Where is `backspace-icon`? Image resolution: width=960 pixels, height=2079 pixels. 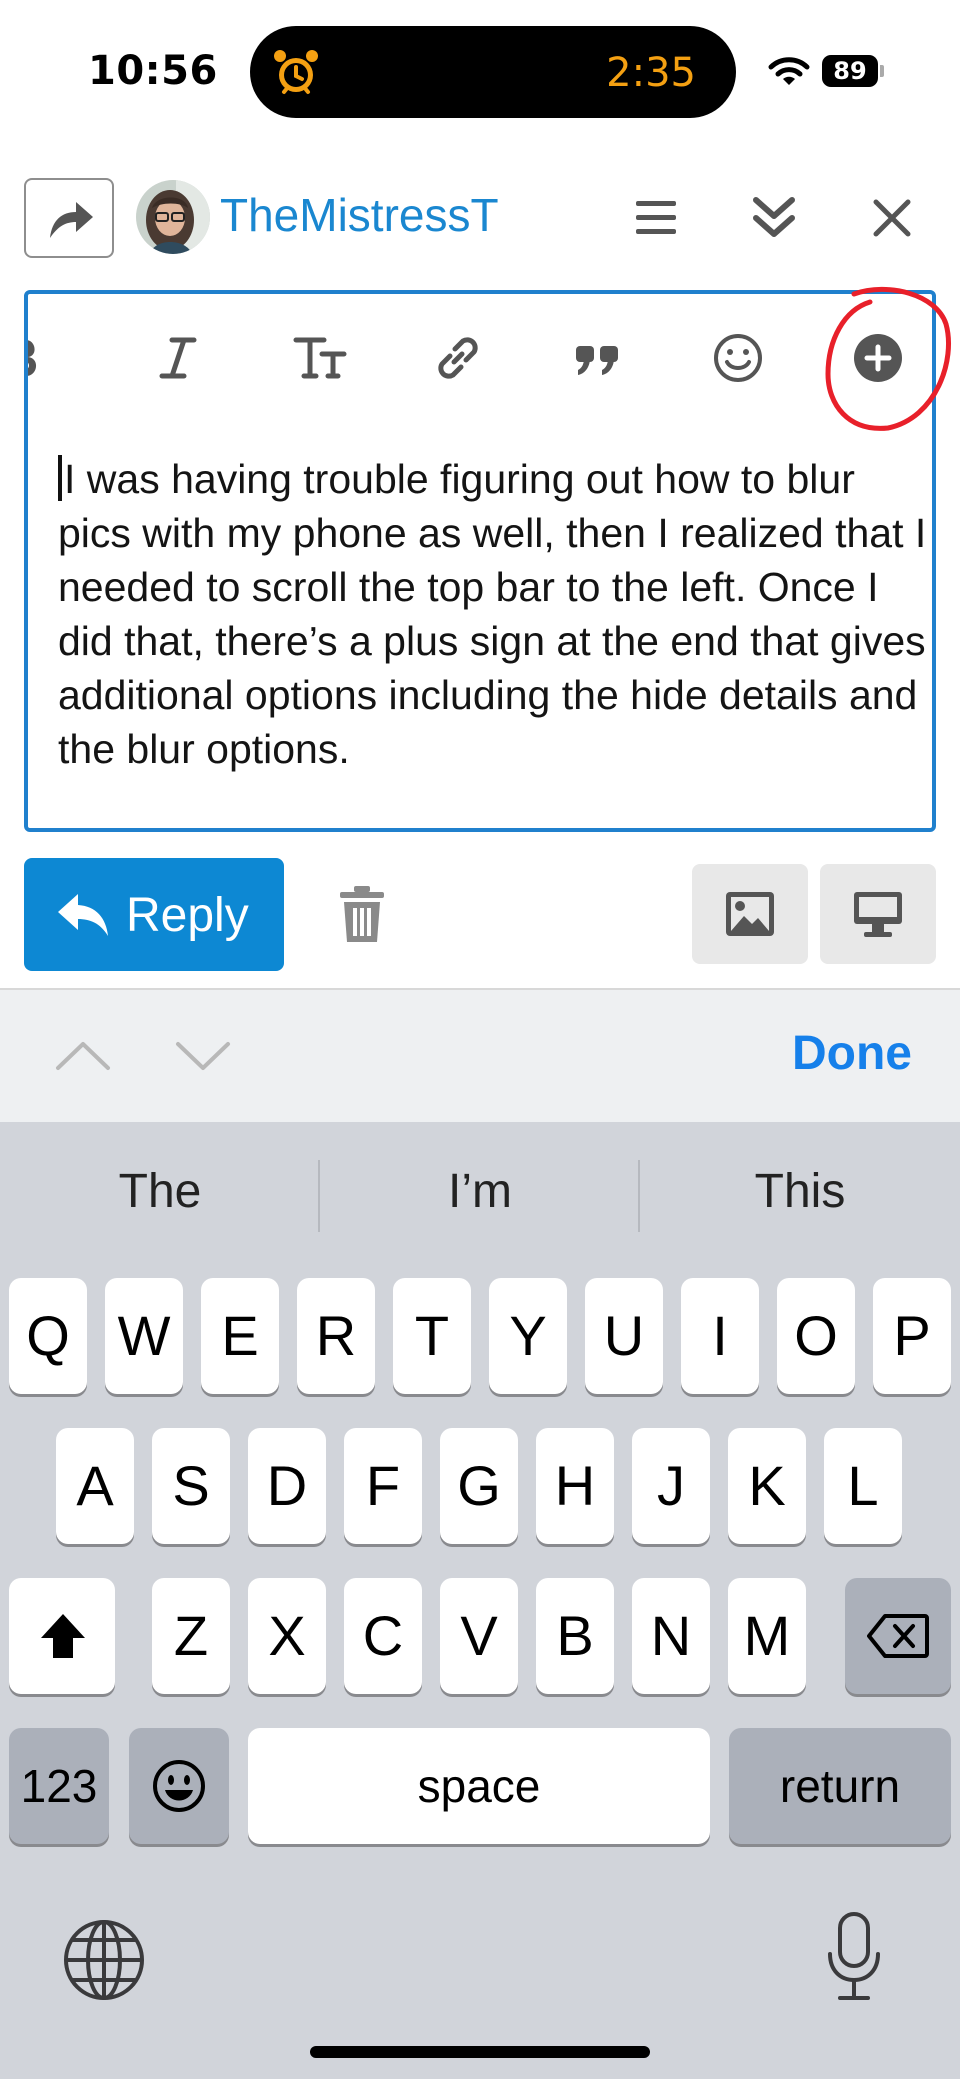
backspace-icon is located at coordinates (898, 1636).